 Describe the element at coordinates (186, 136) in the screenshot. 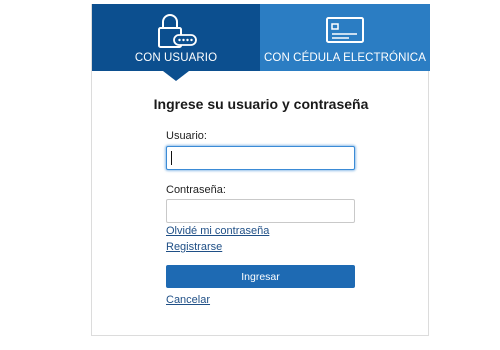

I see `username-label: Usuario:` at that location.